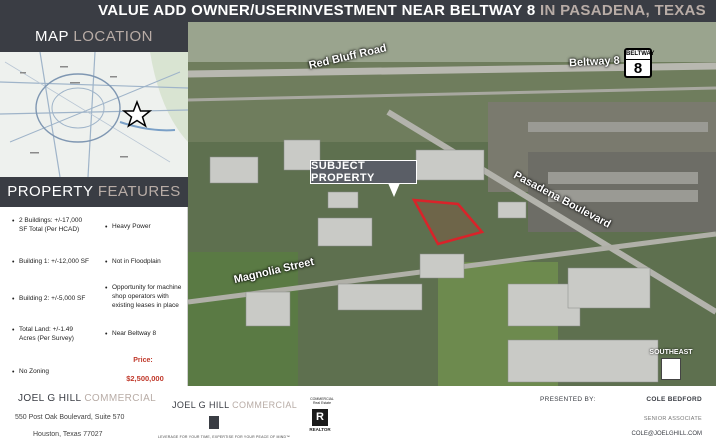 This screenshot has width=716, height=444. What do you see at coordinates (50, 262) in the screenshot?
I see `feature-item: • Building 1: +/-12,000 SF` at bounding box center [50, 262].